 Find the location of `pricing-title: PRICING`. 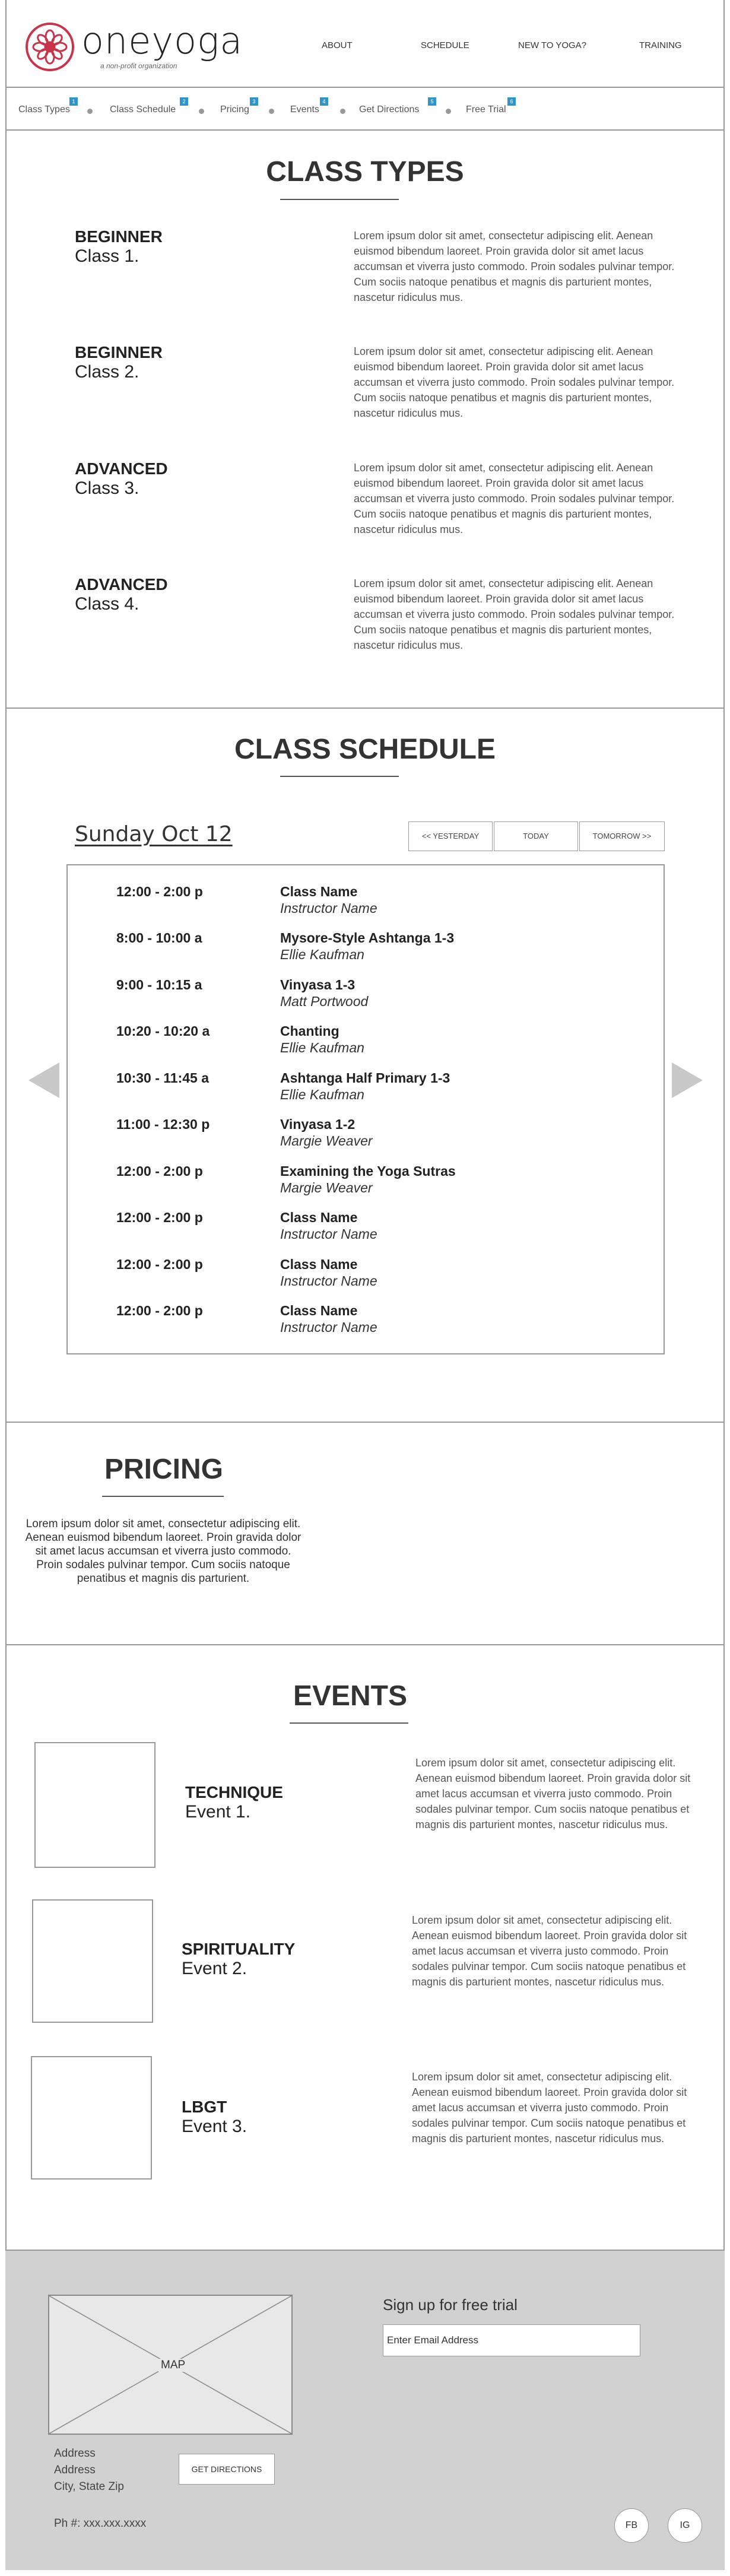

pricing-title: PRICING is located at coordinates (164, 1469).